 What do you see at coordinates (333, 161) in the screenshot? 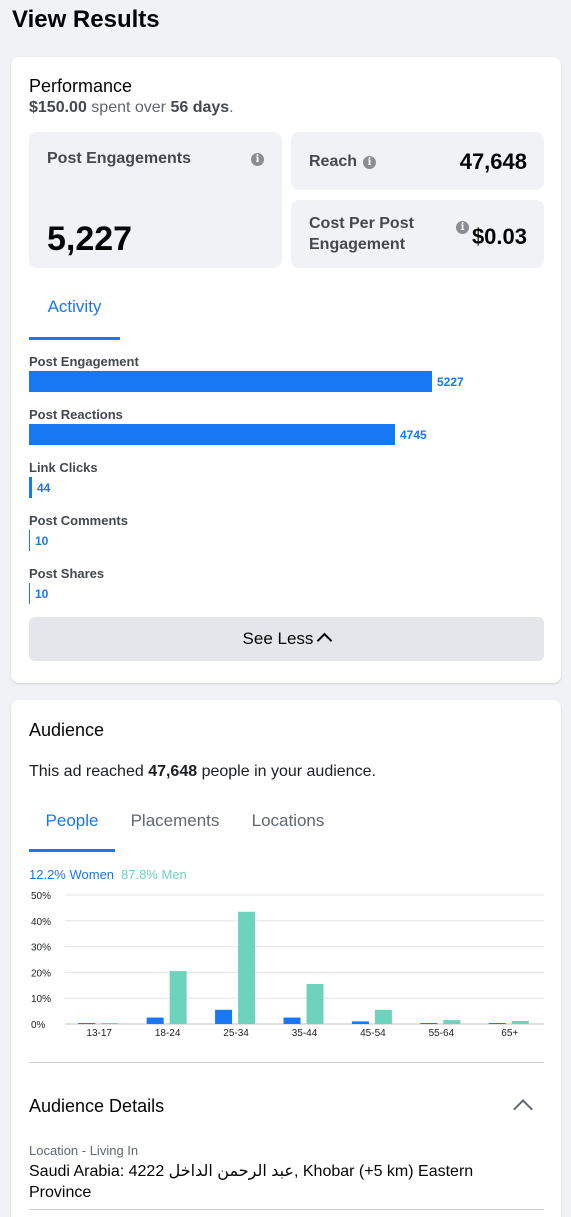
I see `reach-label: Reach` at bounding box center [333, 161].